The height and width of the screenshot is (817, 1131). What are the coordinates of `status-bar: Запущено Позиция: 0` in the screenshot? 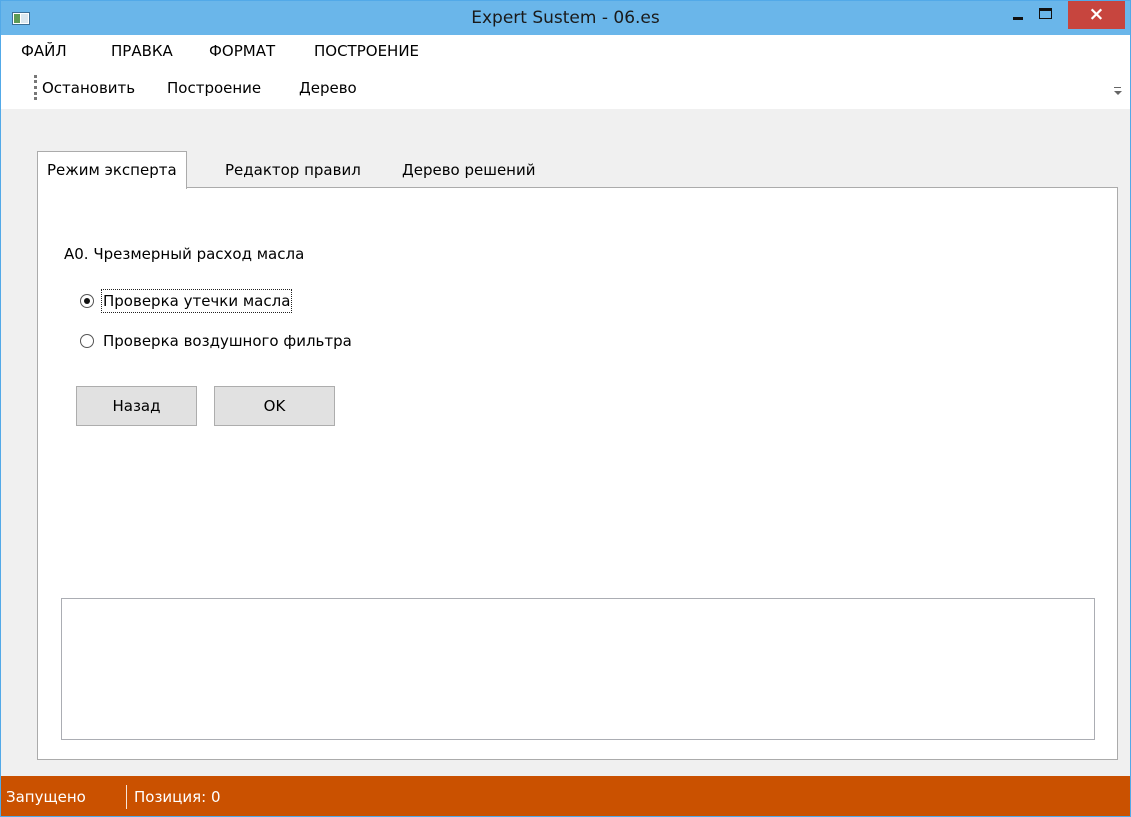 It's located at (565, 796).